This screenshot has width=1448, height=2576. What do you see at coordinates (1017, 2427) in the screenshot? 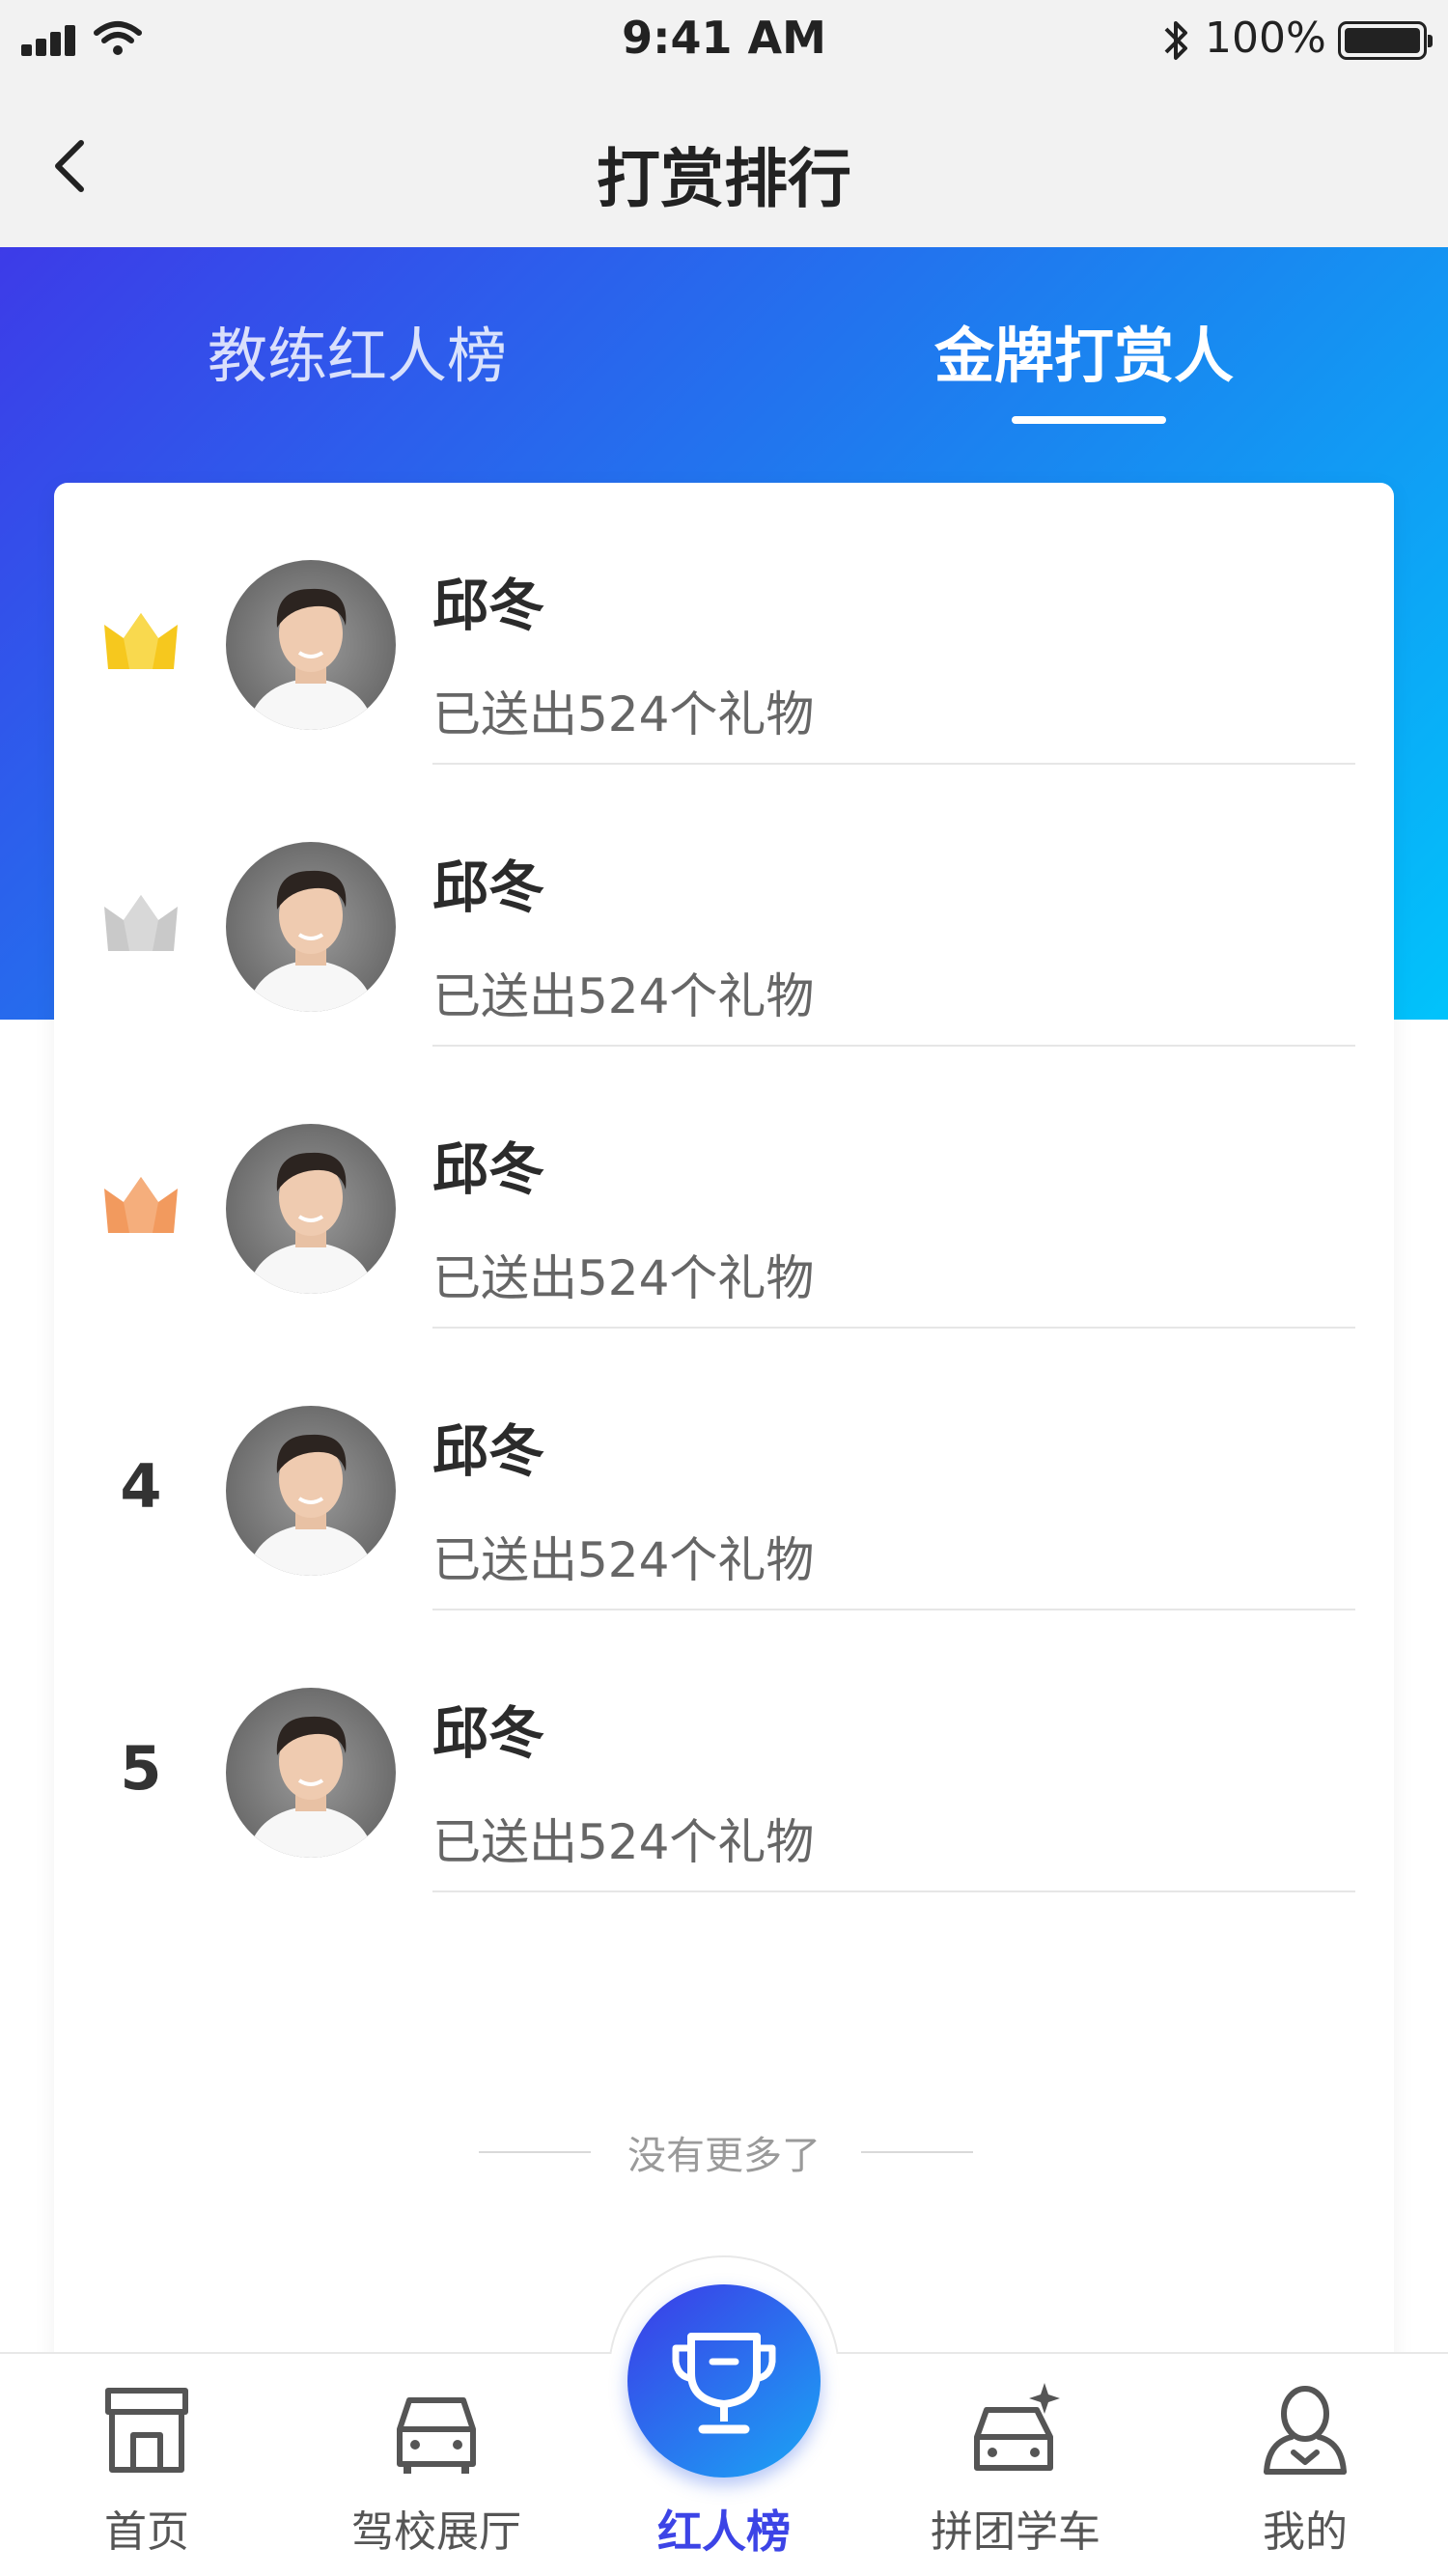
I see `car-sparkle-icon` at bounding box center [1017, 2427].